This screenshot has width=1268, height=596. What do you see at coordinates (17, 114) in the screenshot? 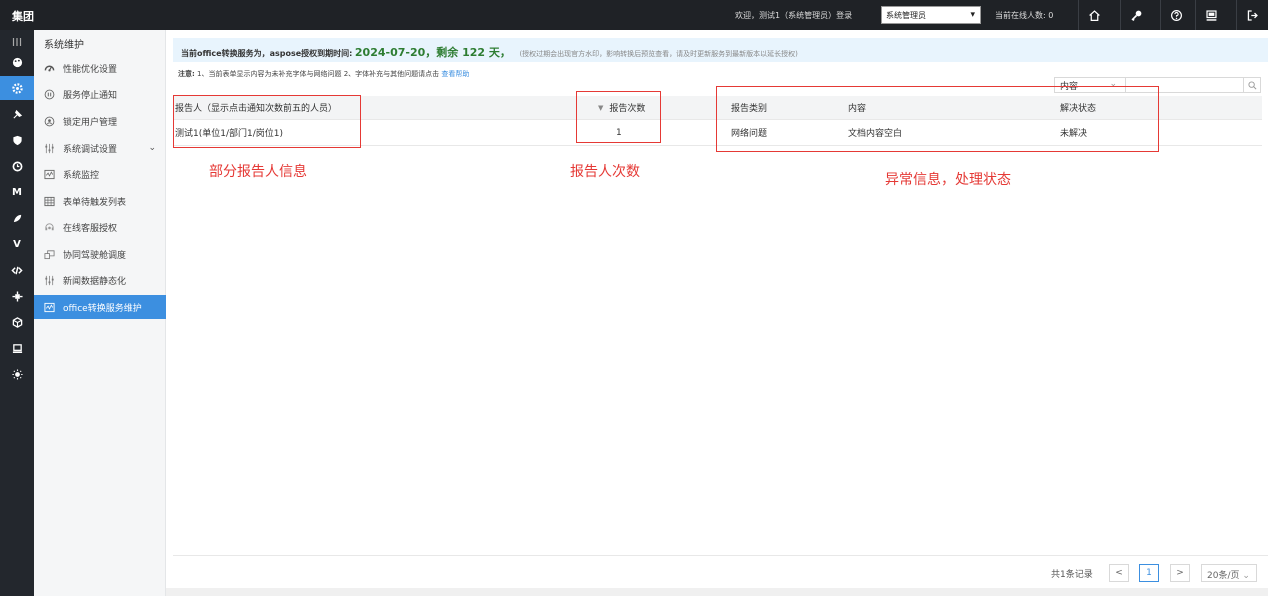
I see `pin-icon` at bounding box center [17, 114].